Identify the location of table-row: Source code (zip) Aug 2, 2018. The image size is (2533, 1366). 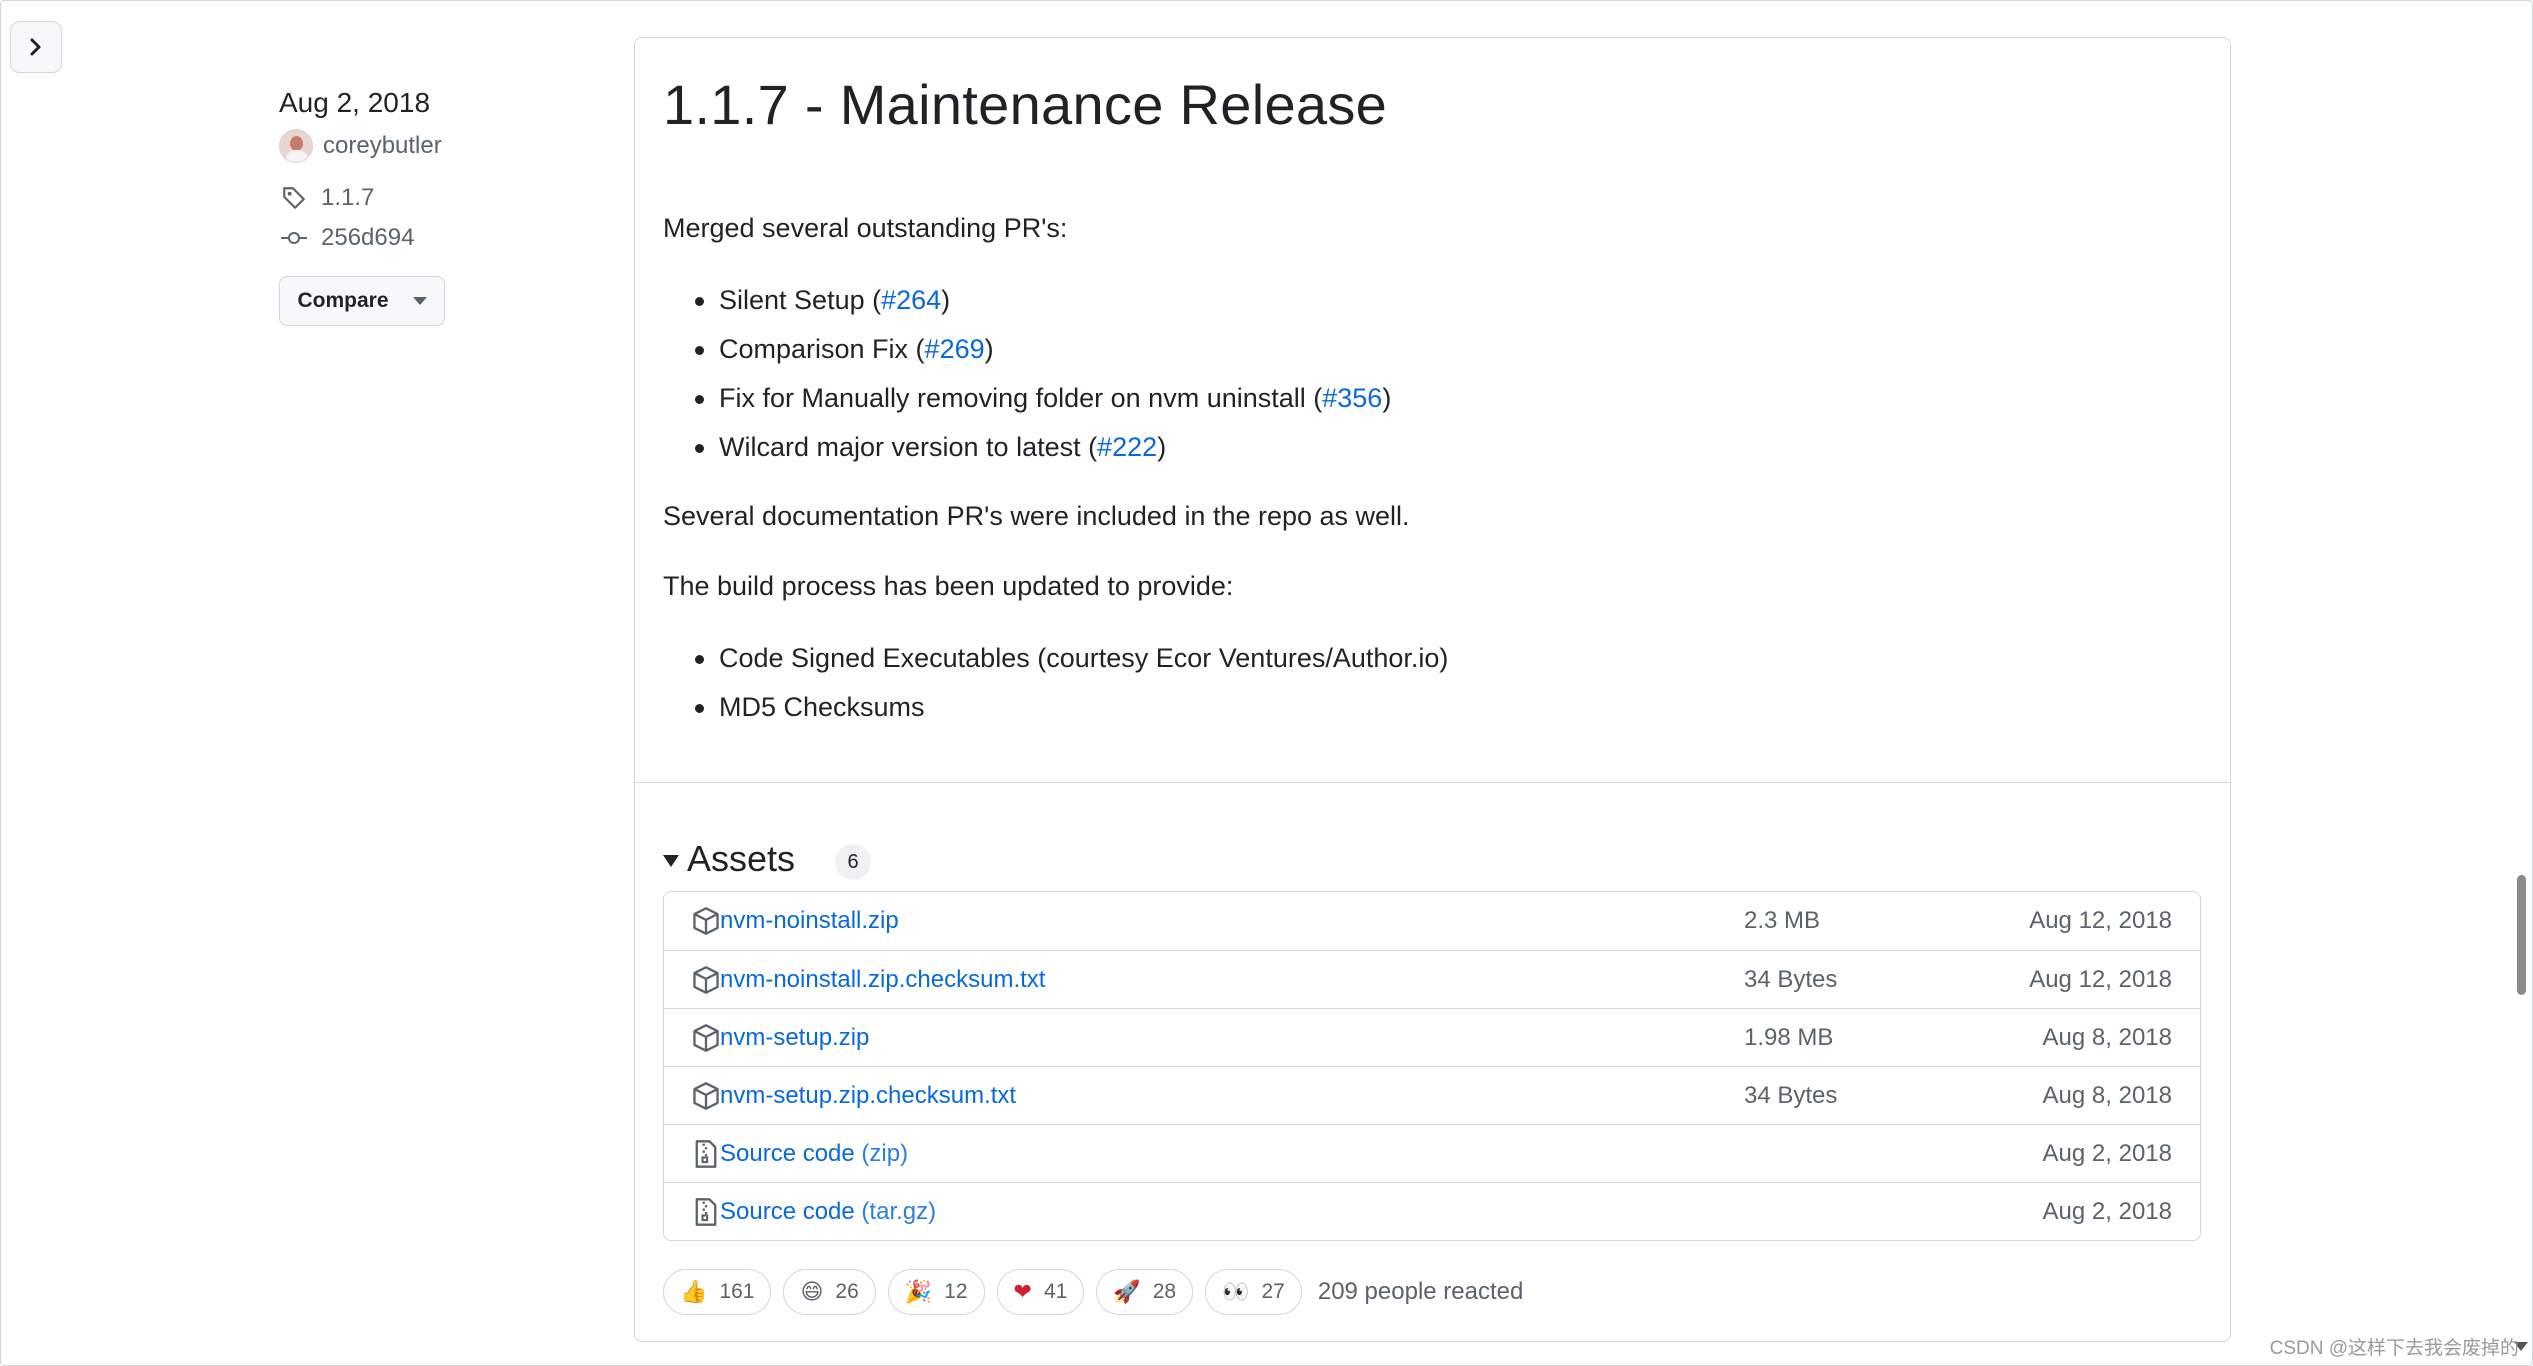
(1432, 1153).